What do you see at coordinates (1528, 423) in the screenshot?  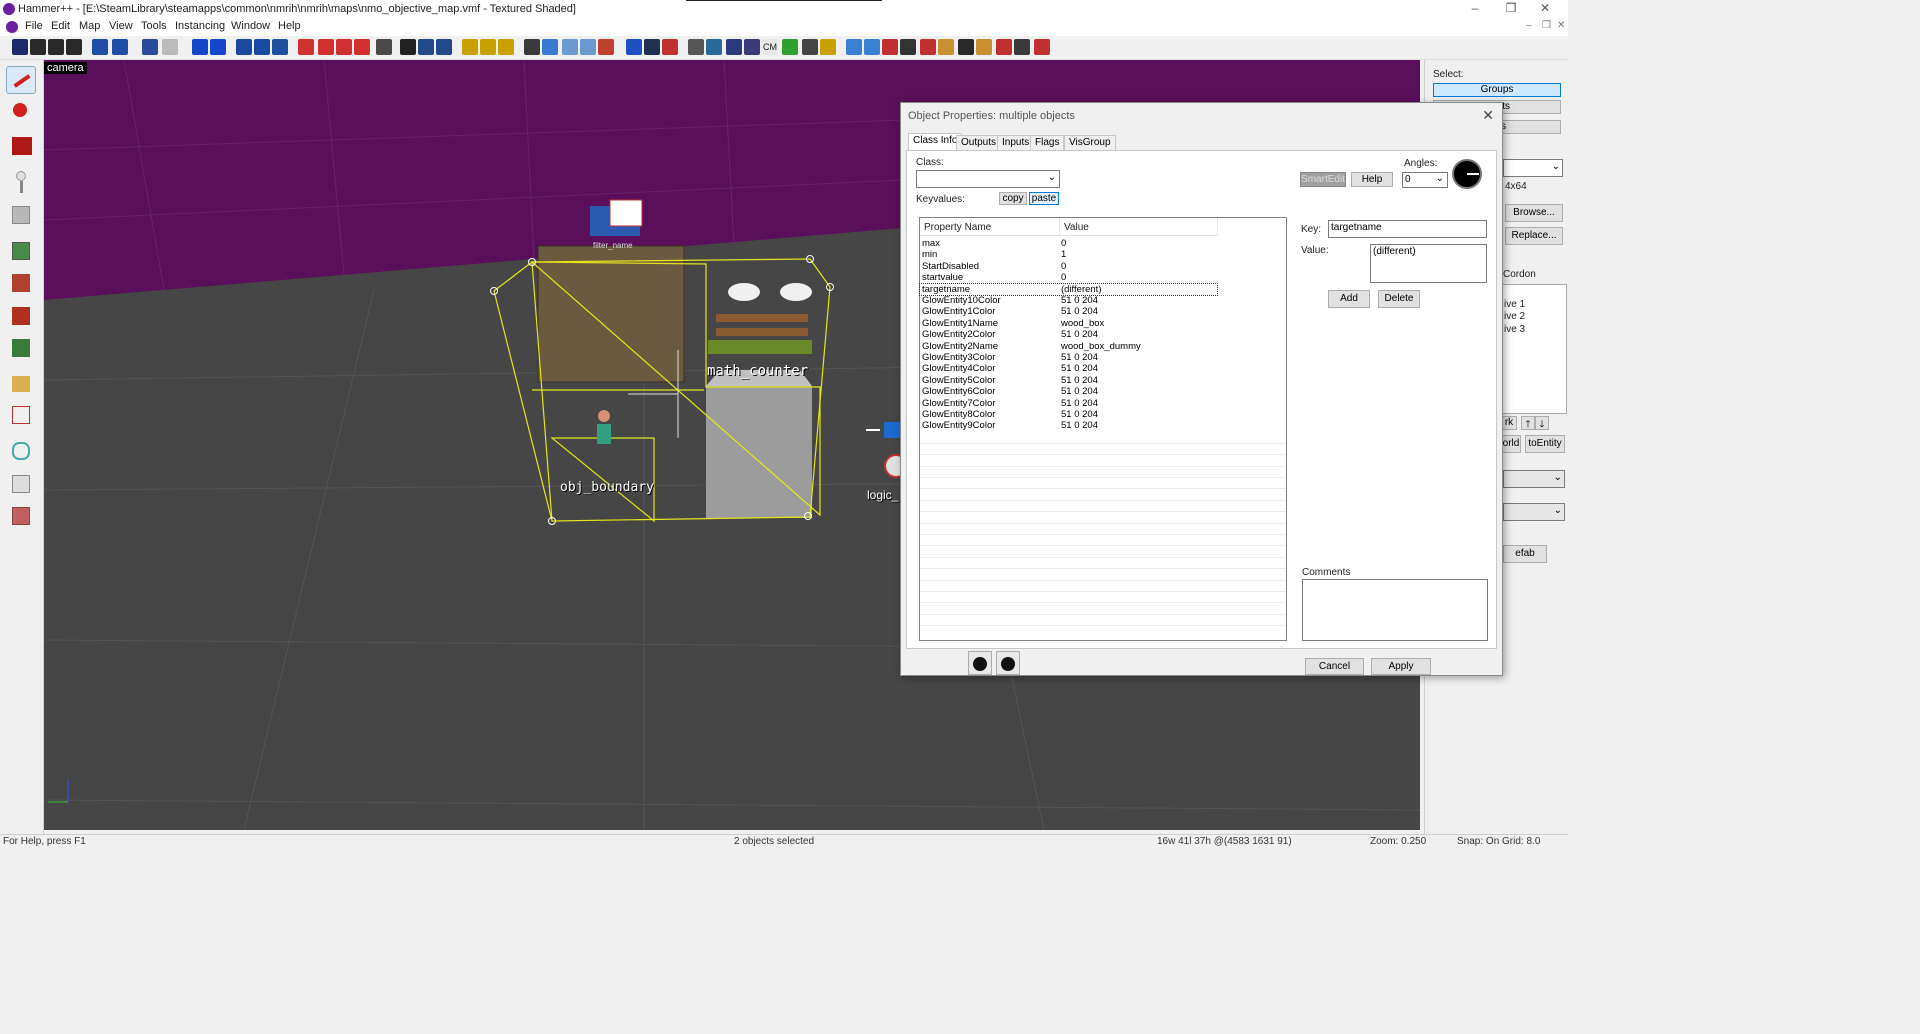 I see `move-up-icon: 🡑` at bounding box center [1528, 423].